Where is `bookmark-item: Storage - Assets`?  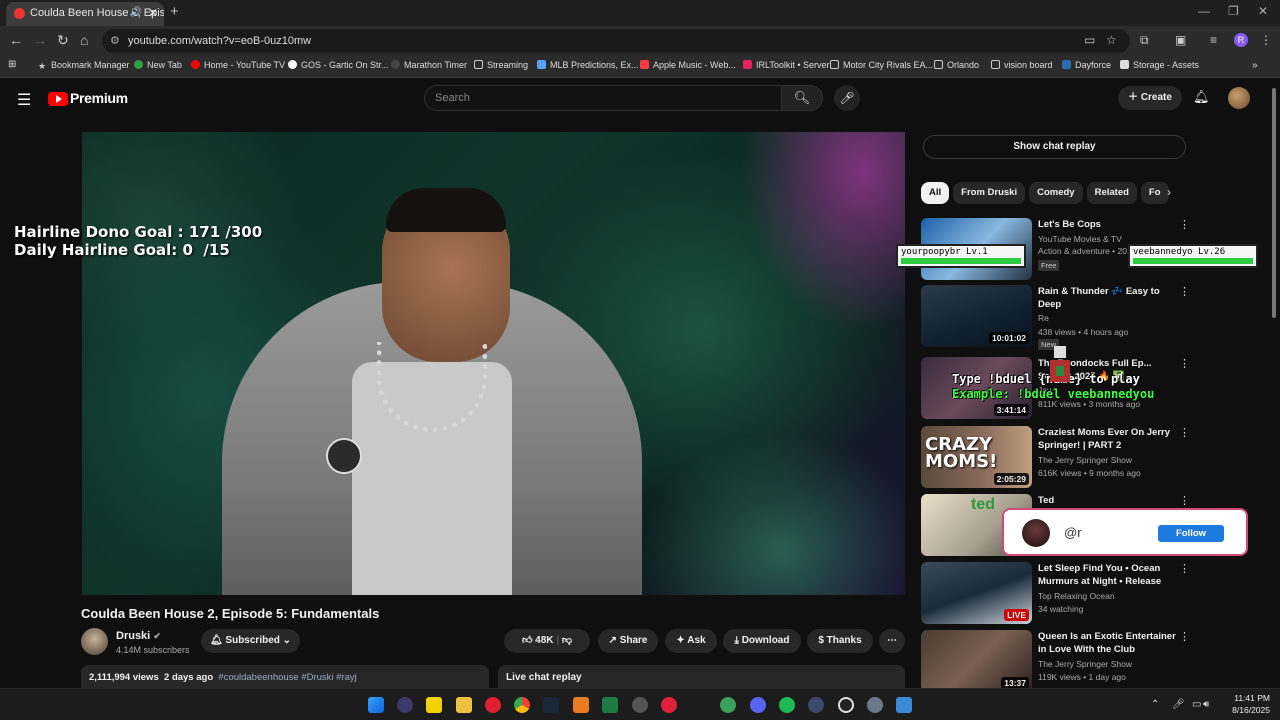 bookmark-item: Storage - Assets is located at coordinates (1159, 65).